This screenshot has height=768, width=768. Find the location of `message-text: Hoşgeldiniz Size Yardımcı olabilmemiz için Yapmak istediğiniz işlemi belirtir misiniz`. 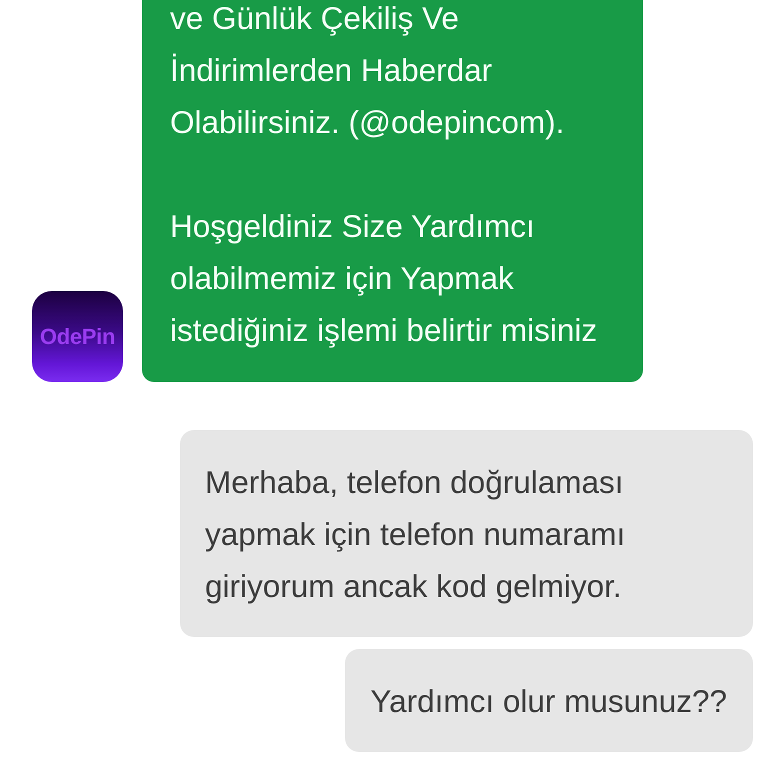

message-text: Hoşgeldiniz Size Yardımcı olabilmemiz için Yapmak istediğiniz işlemi belirtir misiniz is located at coordinates (384, 278).